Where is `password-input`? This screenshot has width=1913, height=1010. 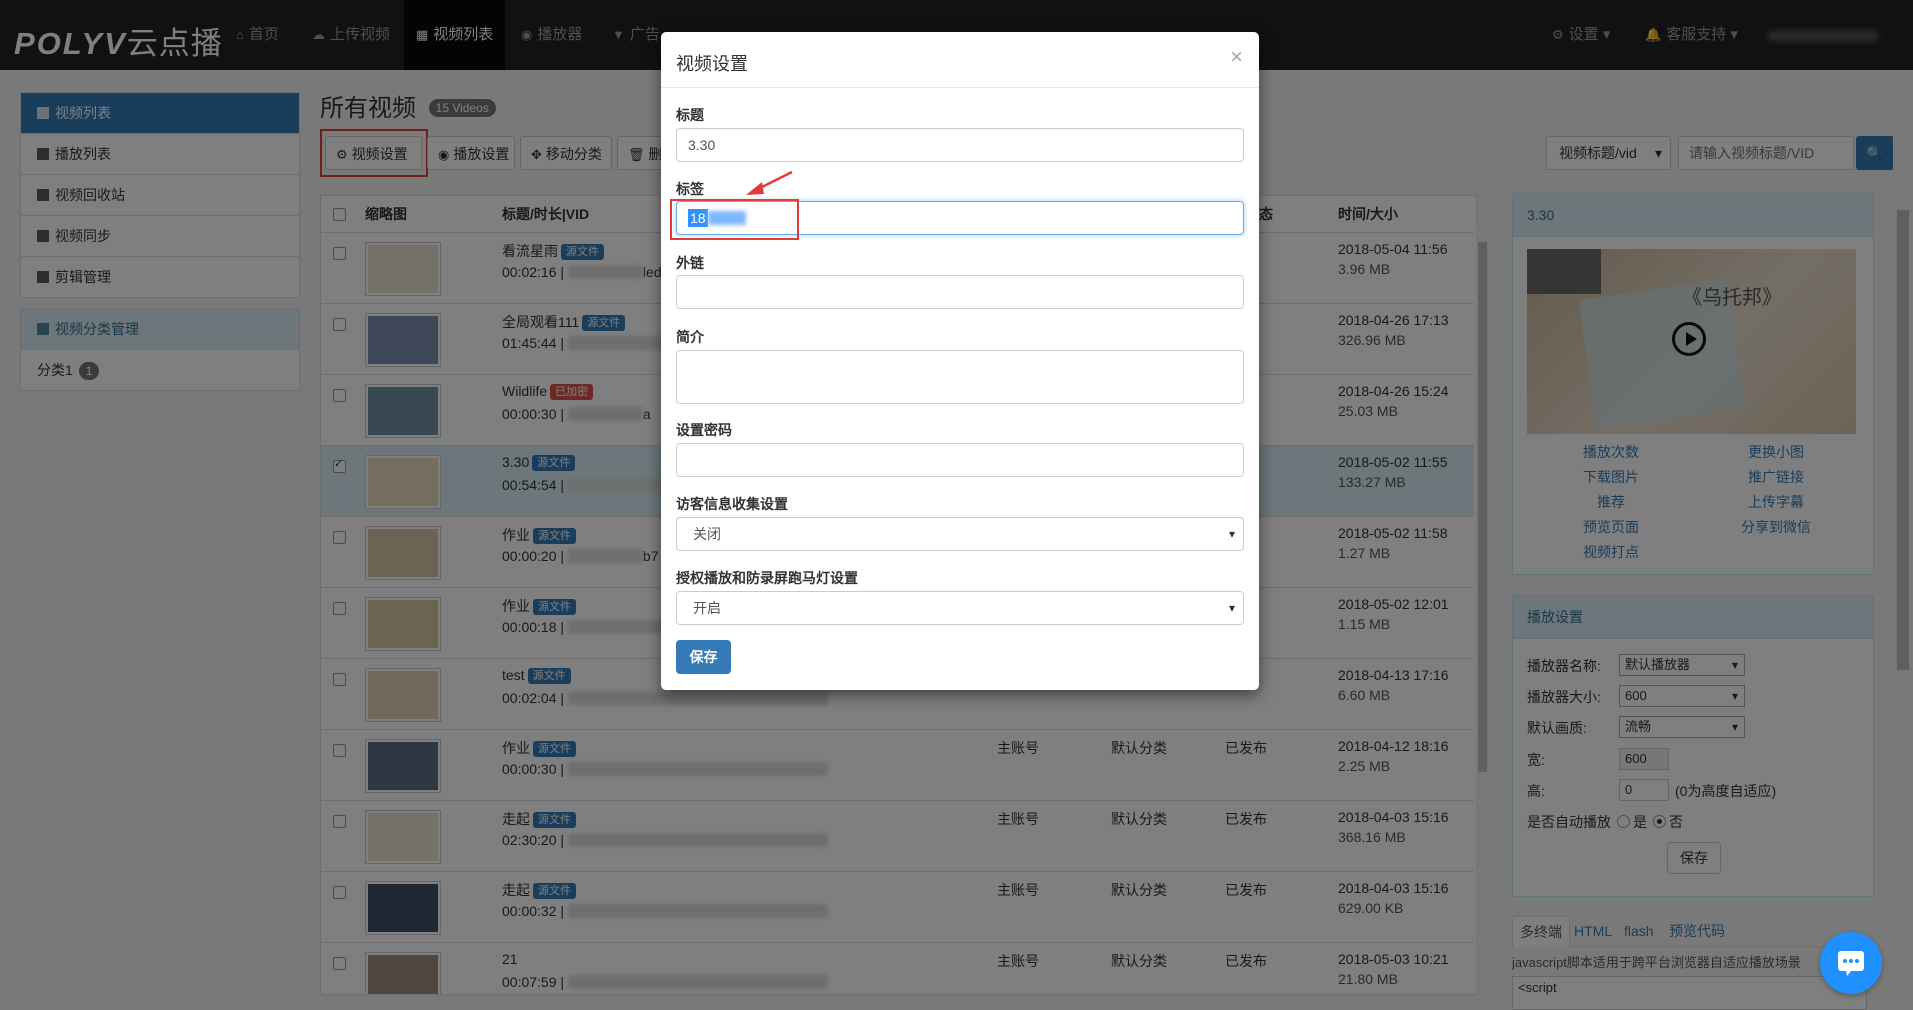
password-input is located at coordinates (960, 460).